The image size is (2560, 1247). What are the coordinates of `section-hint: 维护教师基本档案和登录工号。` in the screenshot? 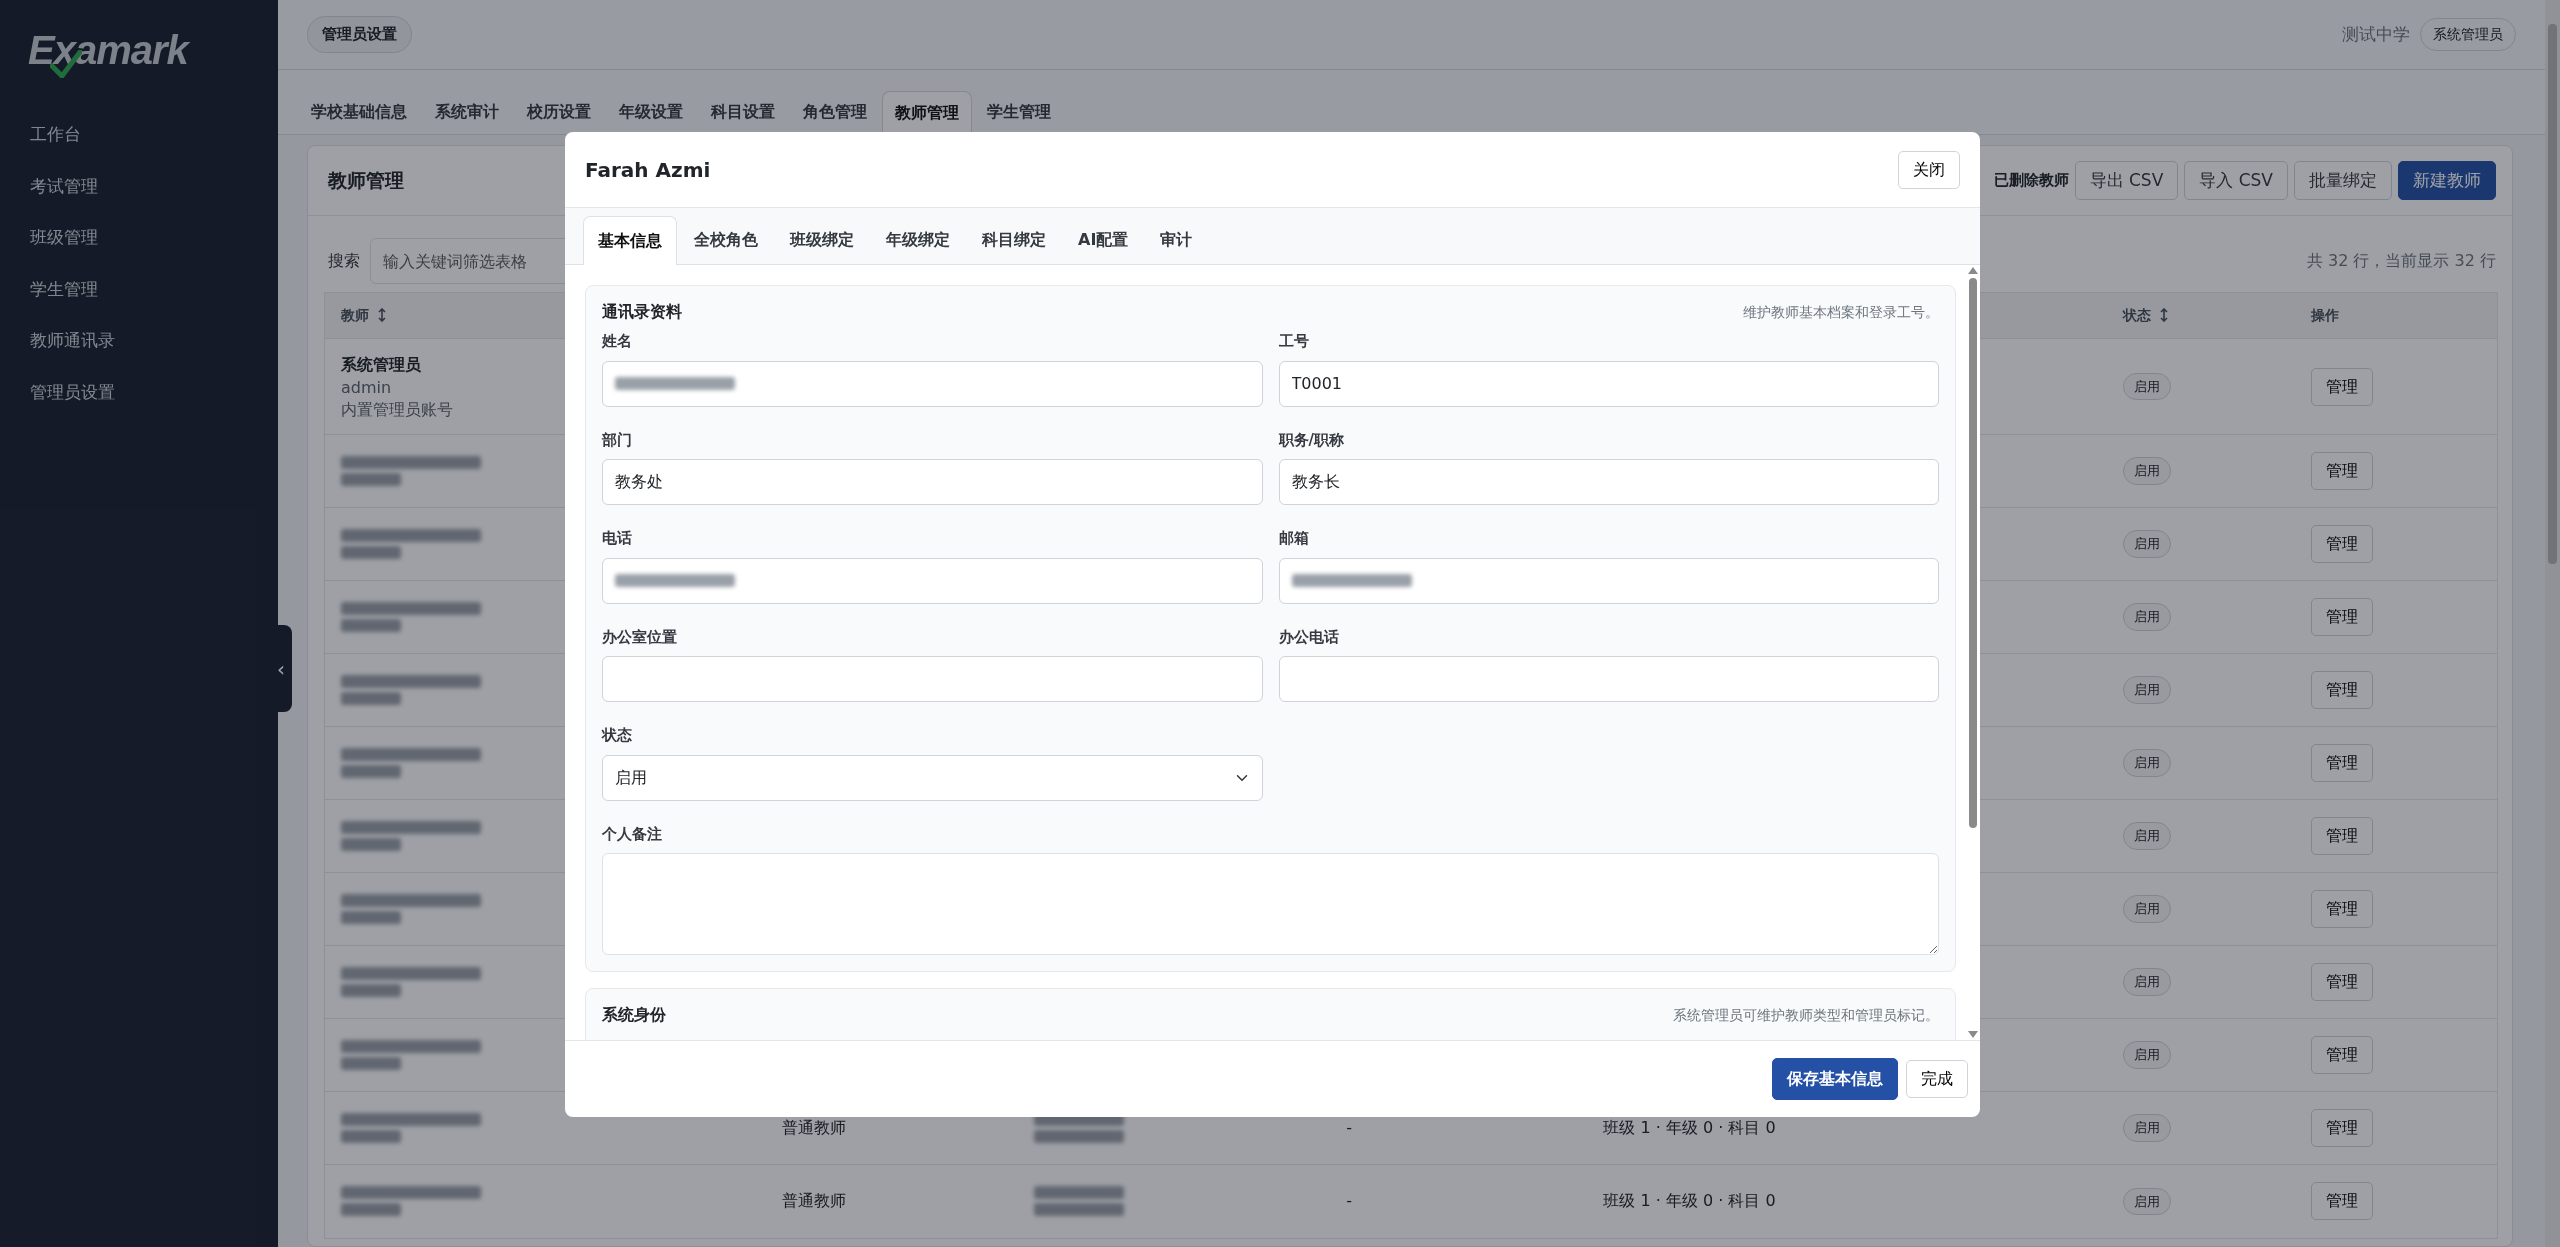 It's located at (1841, 312).